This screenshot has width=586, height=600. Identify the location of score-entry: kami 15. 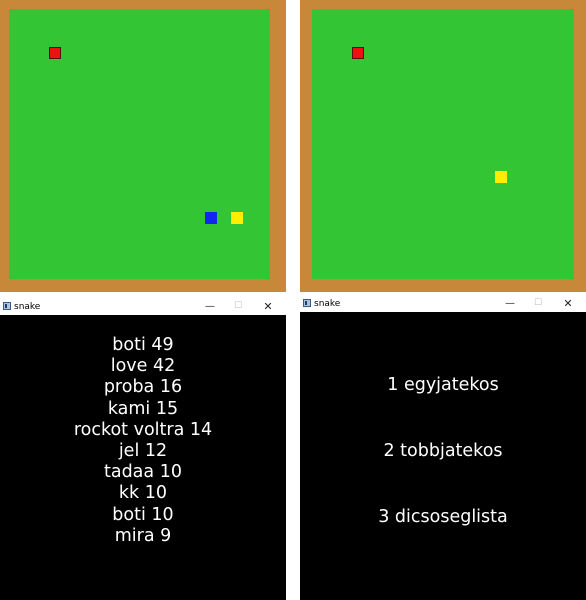
(143, 409).